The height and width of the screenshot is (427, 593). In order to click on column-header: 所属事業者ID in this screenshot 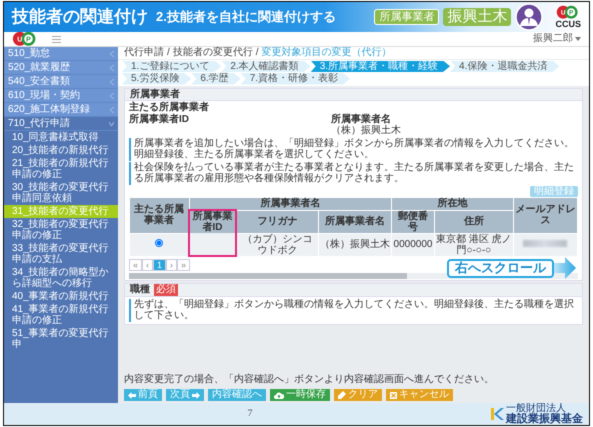, I will do `click(212, 221)`.